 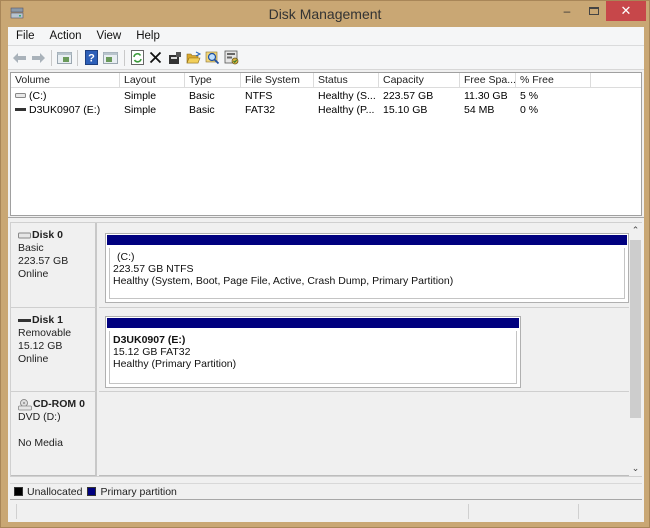 What do you see at coordinates (39, 417) in the screenshot?
I see `disk-kind: DVD (D:)` at bounding box center [39, 417].